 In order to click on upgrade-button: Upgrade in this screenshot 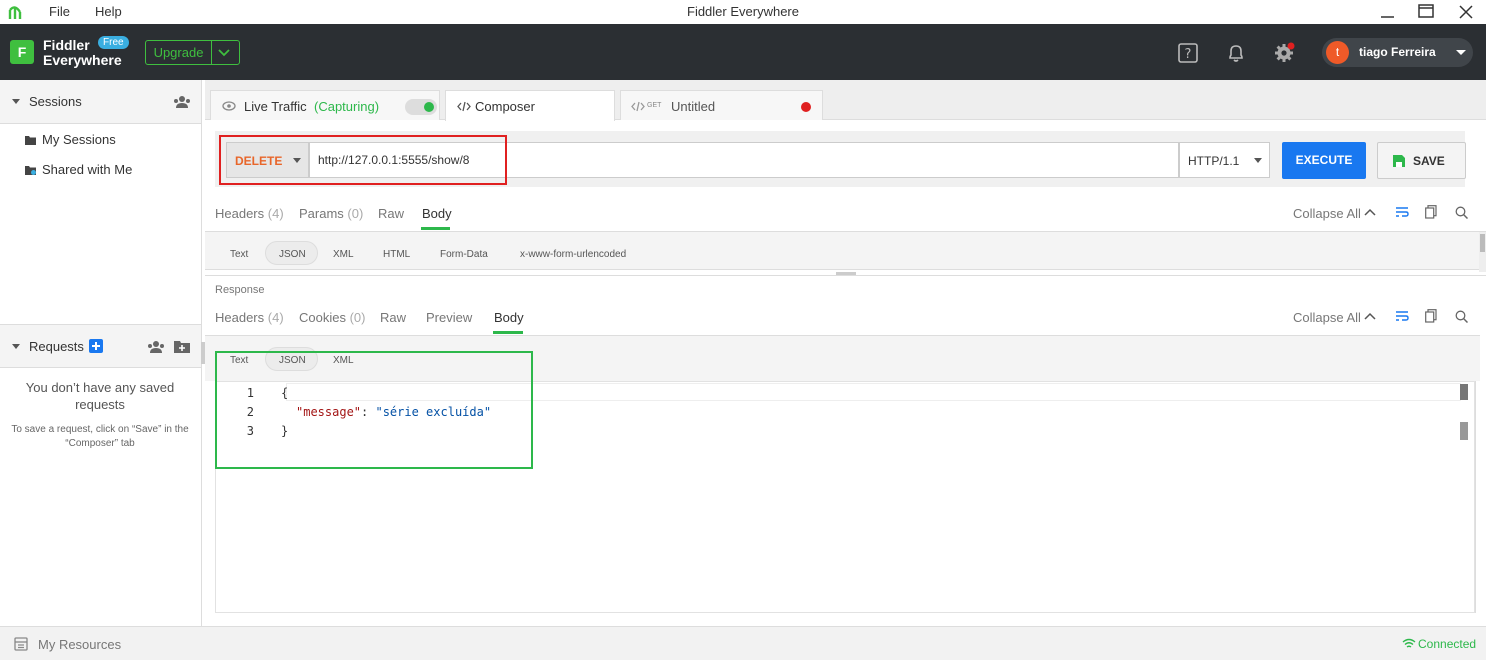, I will do `click(192, 52)`.